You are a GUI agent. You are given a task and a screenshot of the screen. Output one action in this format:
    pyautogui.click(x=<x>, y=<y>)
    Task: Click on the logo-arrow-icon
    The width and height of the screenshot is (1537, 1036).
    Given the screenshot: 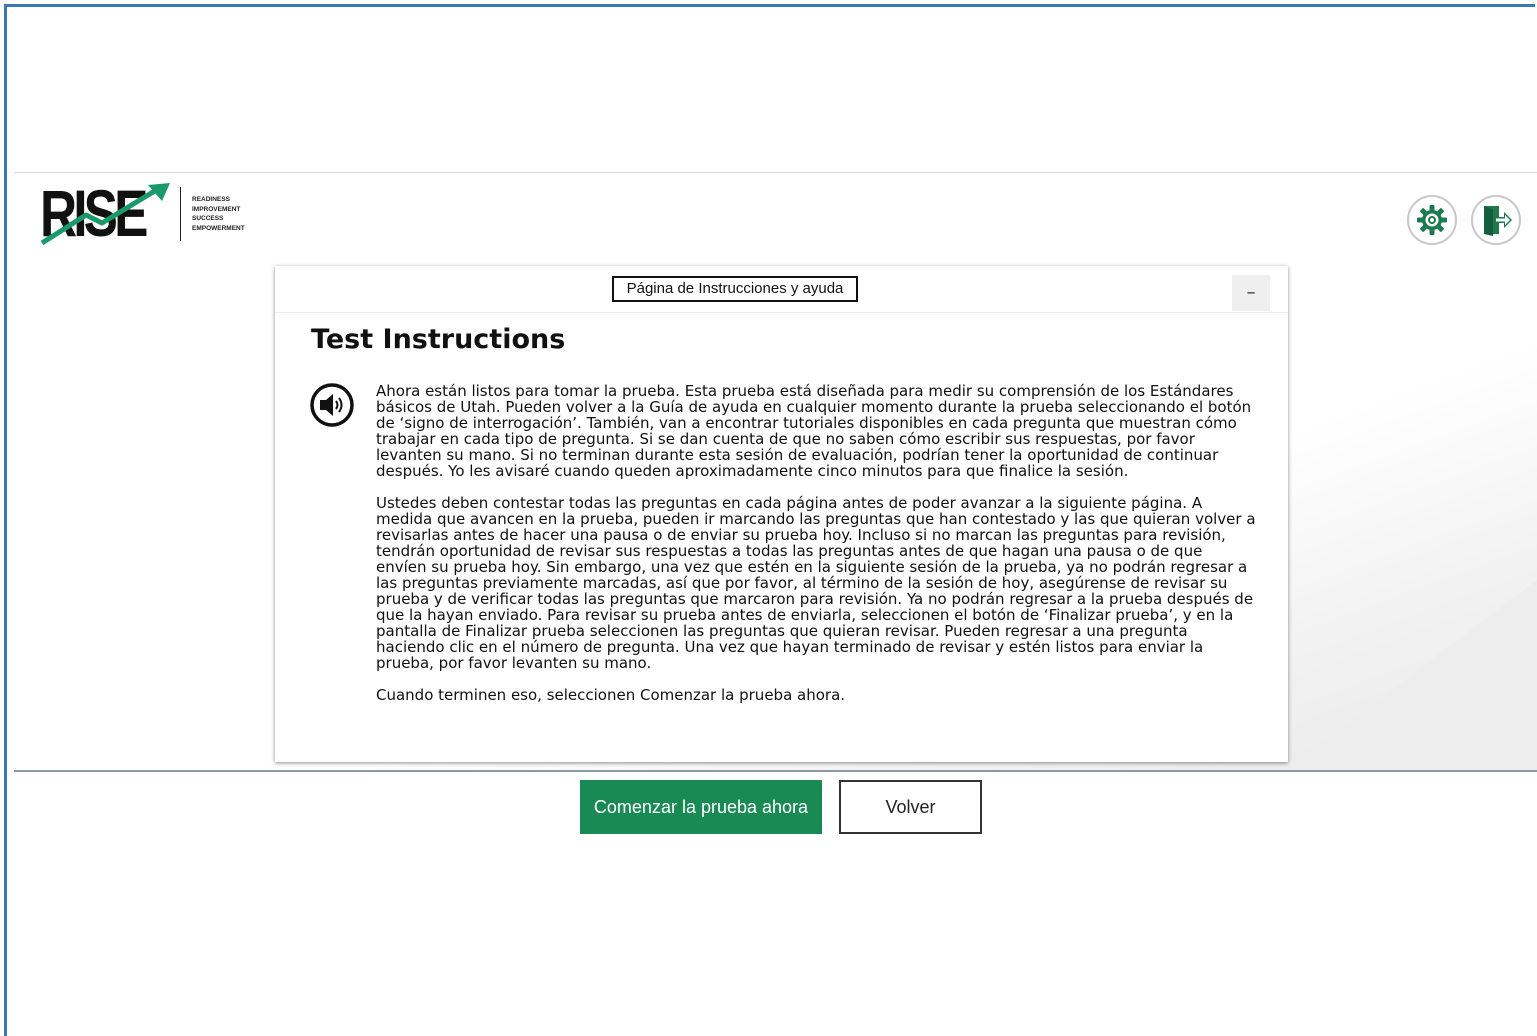 What is the action you would take?
    pyautogui.click(x=105, y=214)
    